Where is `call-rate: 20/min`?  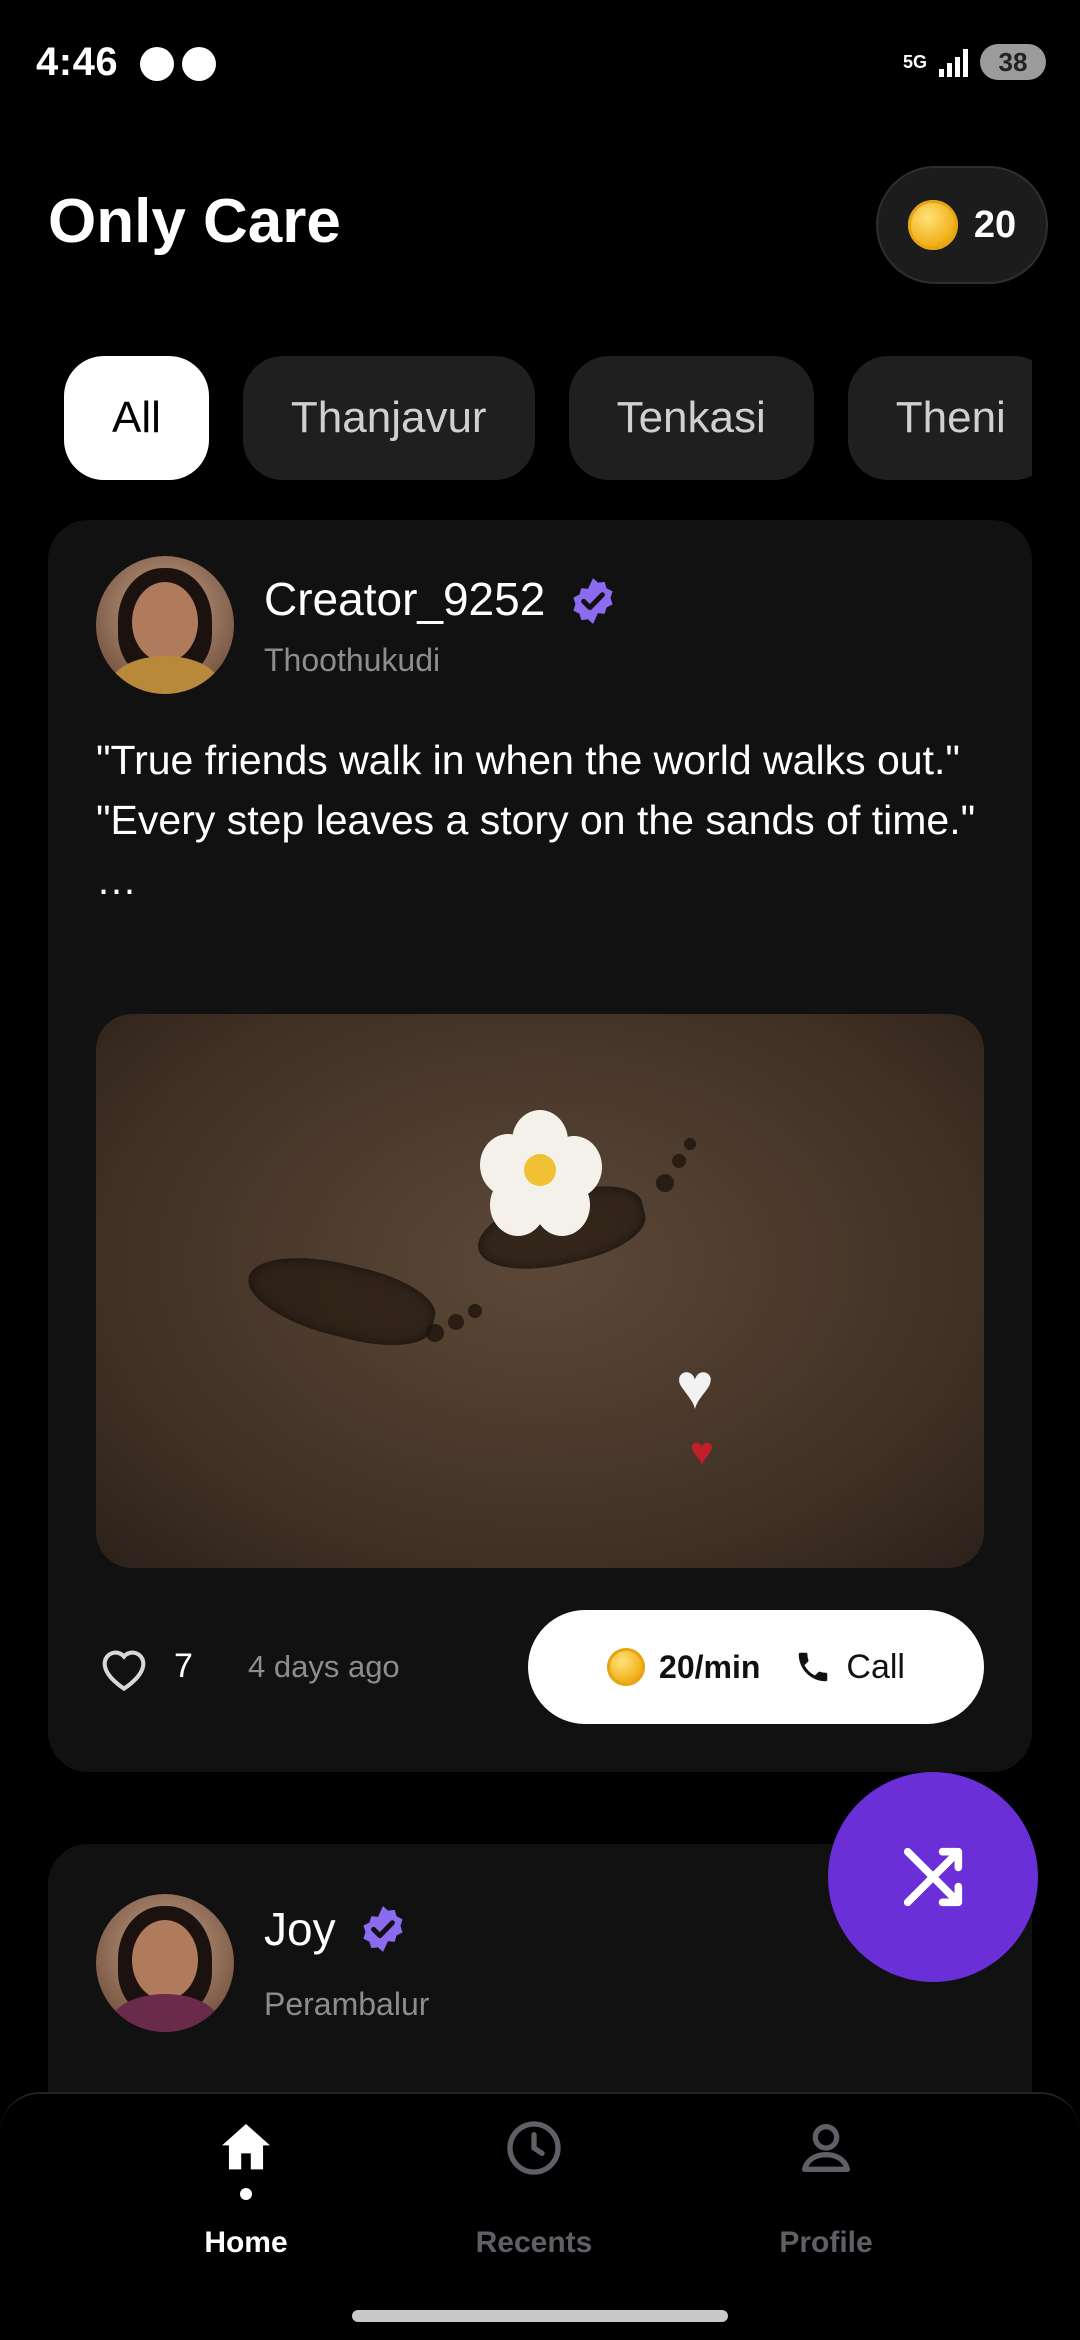
call-rate: 20/min is located at coordinates (710, 1666).